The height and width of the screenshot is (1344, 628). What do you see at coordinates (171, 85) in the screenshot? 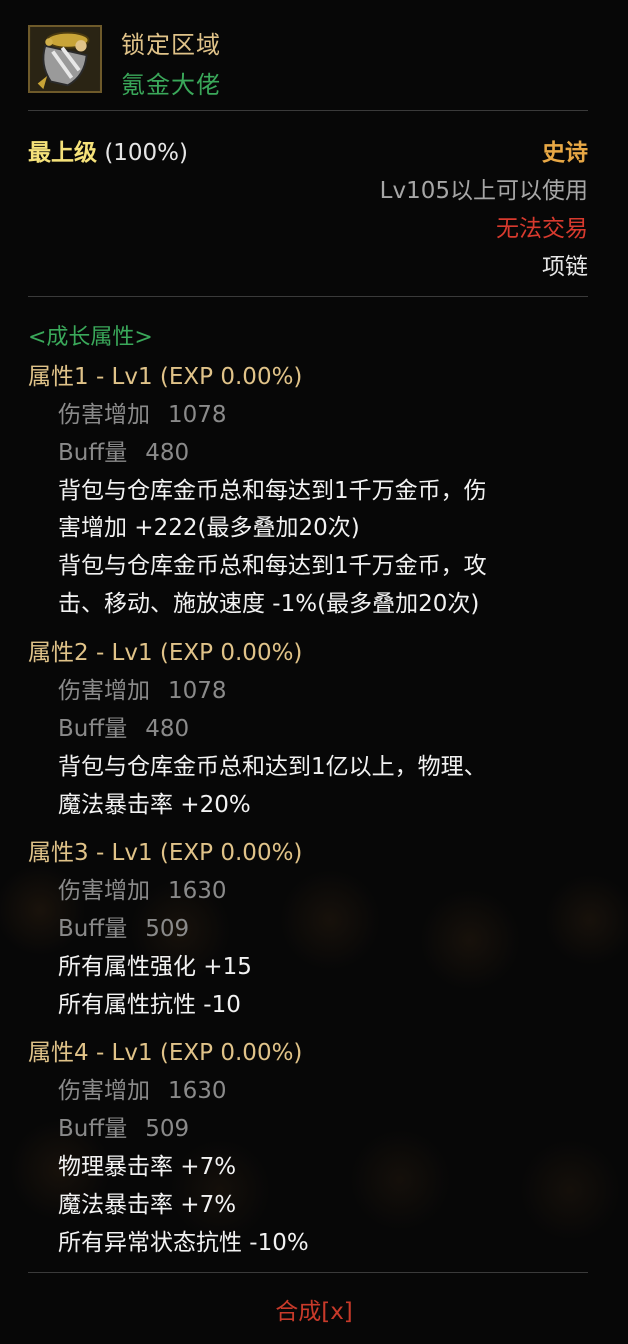
I see `item-subtitle: 氪金大佬` at bounding box center [171, 85].